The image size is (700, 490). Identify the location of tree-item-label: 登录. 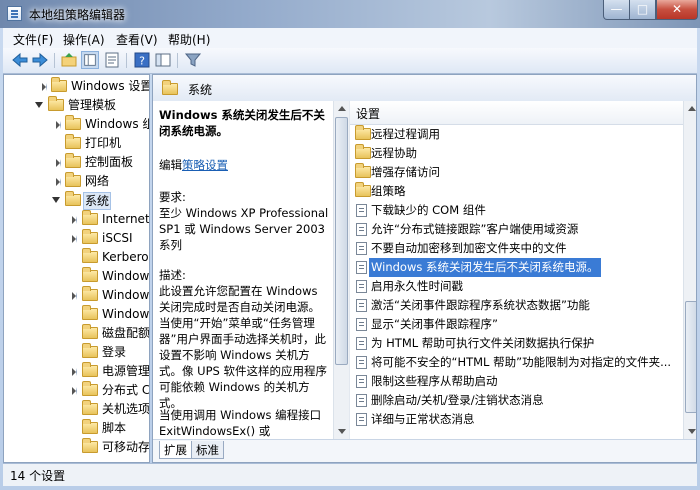
(114, 352).